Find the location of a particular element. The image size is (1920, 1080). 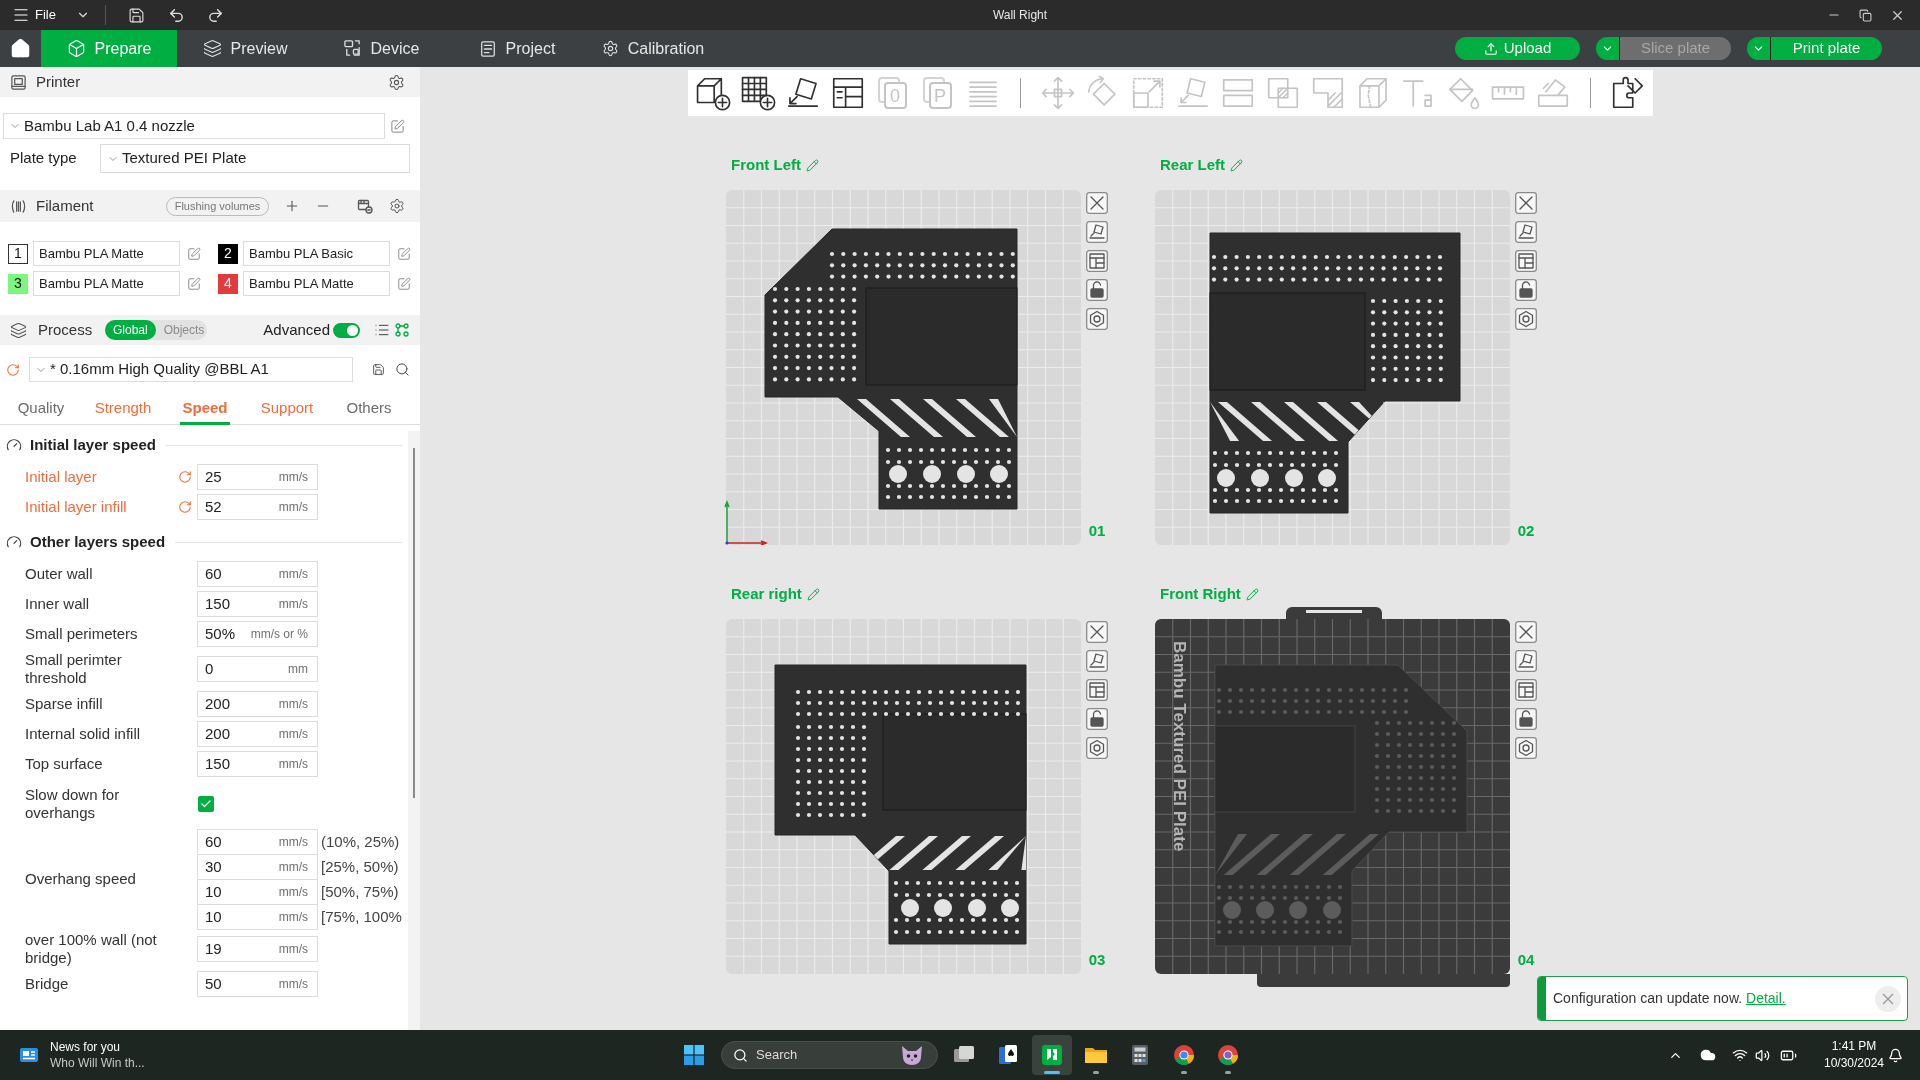

number-input: 50 mm/s is located at coordinates (257, 984).